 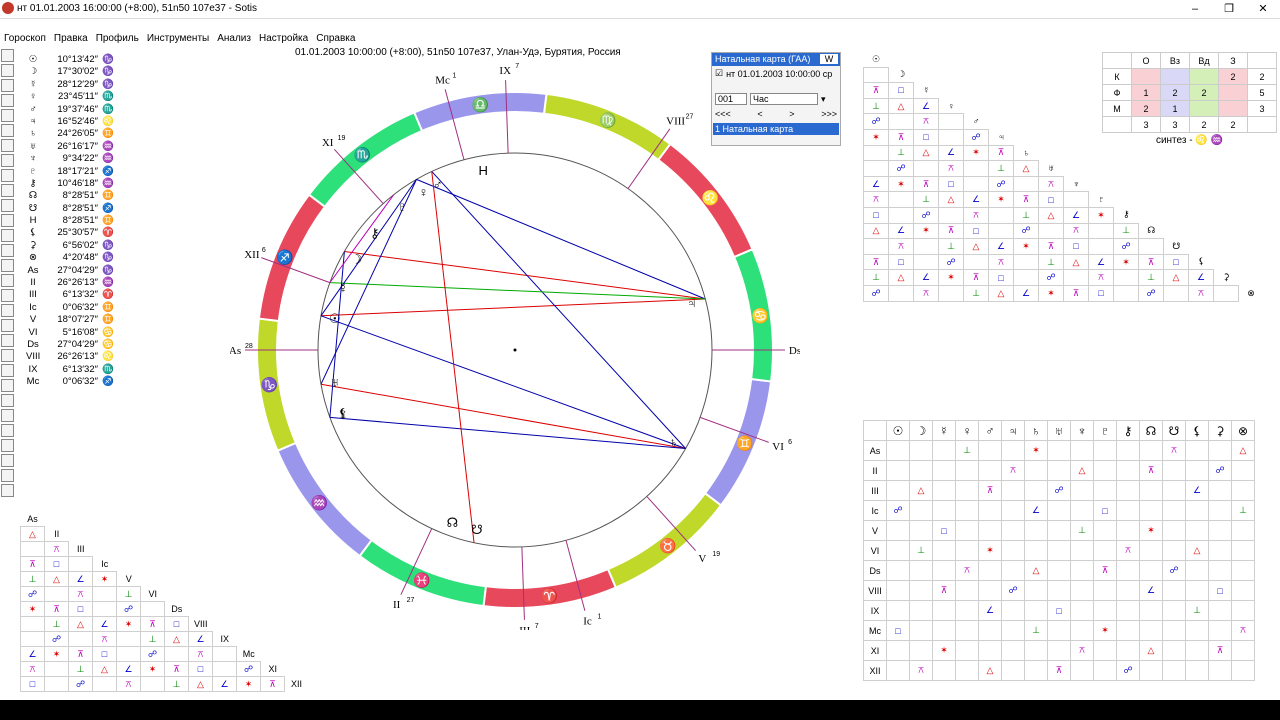 I want to click on menu-settings: Настройка, so click(x=283, y=39).